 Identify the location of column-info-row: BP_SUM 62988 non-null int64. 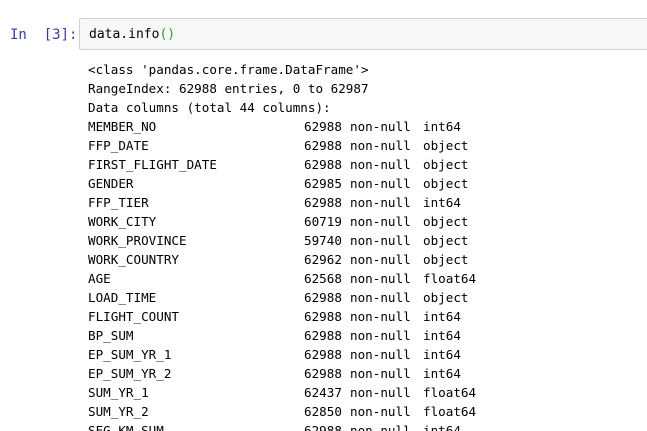
(367, 335).